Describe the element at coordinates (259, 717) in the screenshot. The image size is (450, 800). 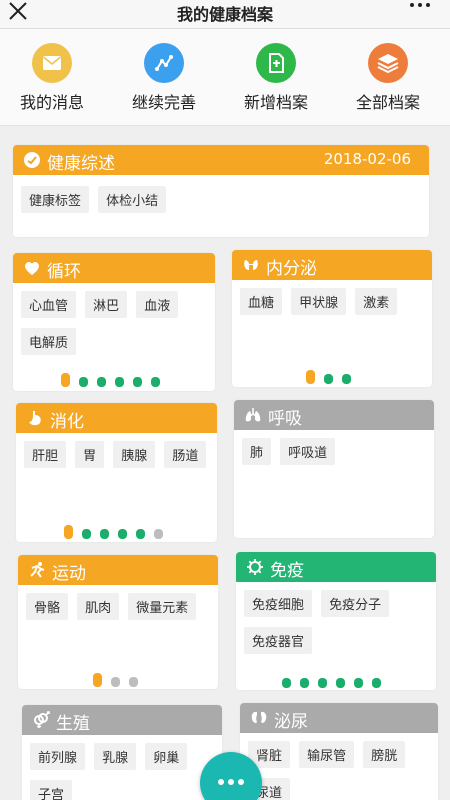
I see `kidney-icon` at that location.